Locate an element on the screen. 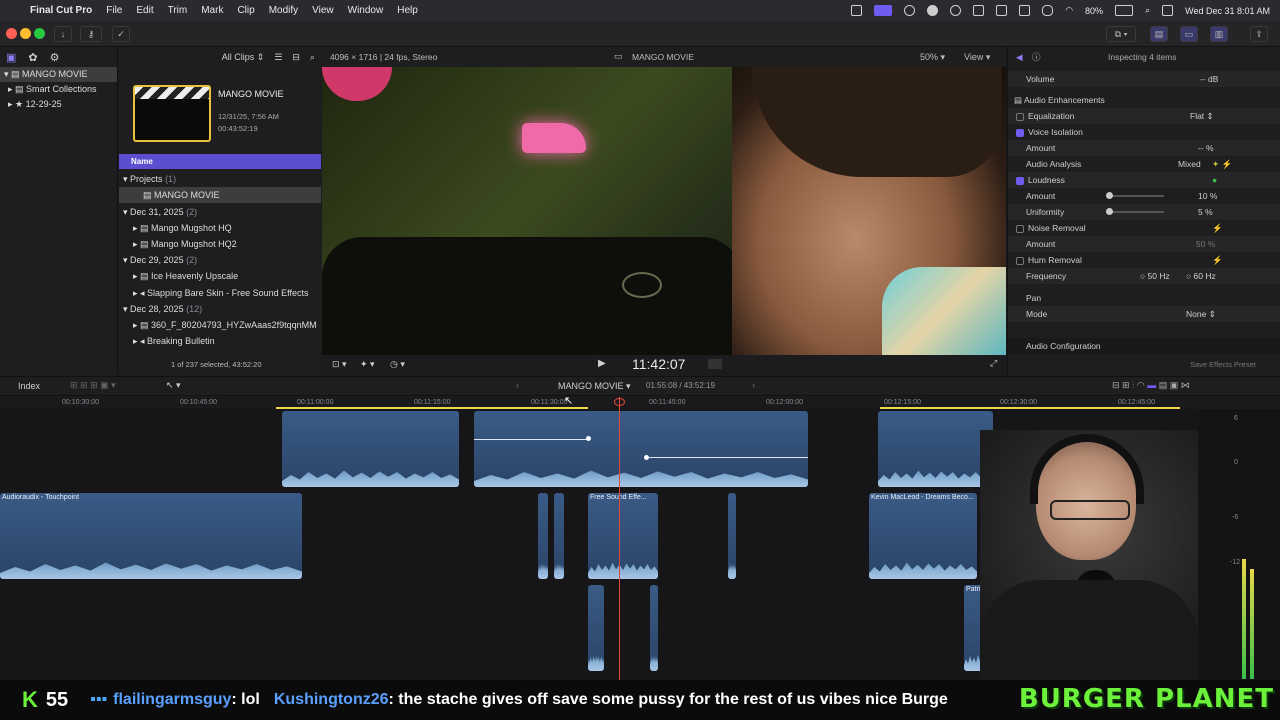 This screenshot has height=720, width=1280. list-item: ▾ Projects (1) is located at coordinates (220, 179).